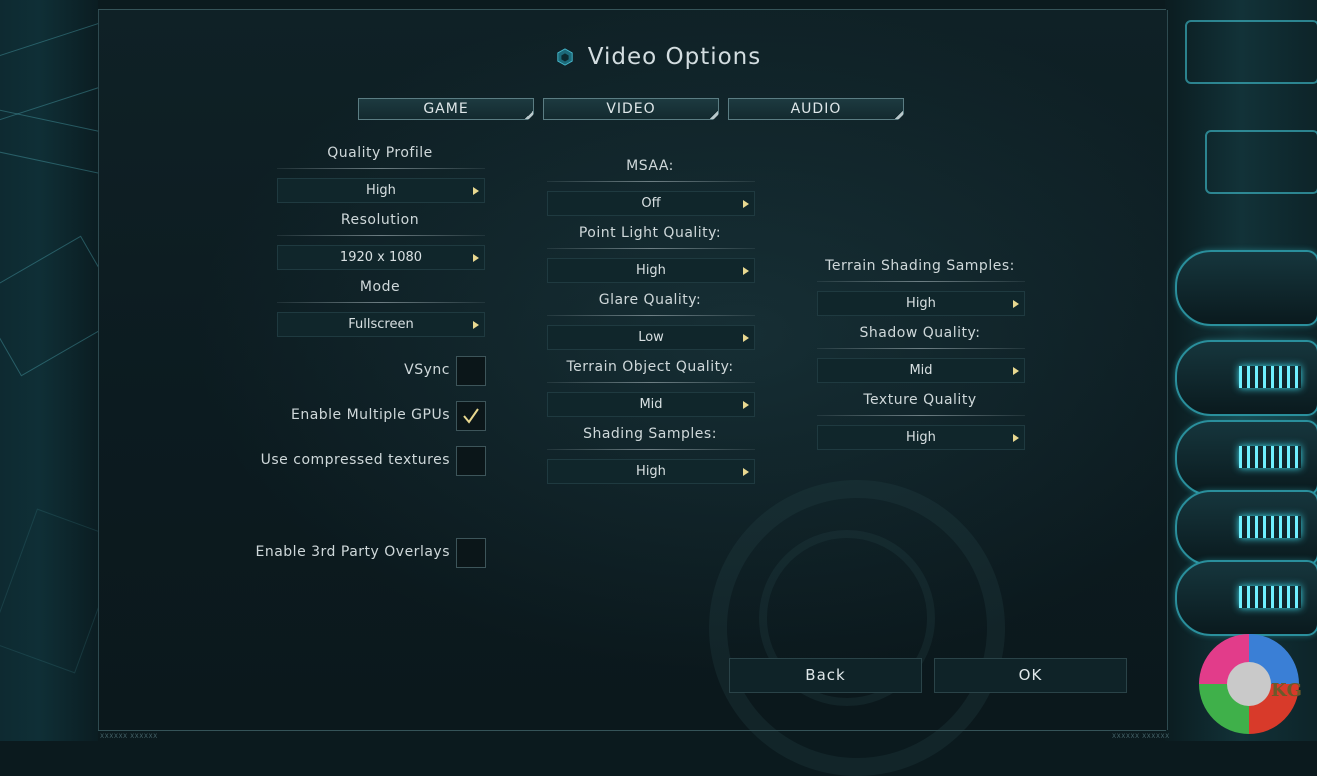 This screenshot has width=1317, height=776. I want to click on background-left-scenery, so click(49, 370).